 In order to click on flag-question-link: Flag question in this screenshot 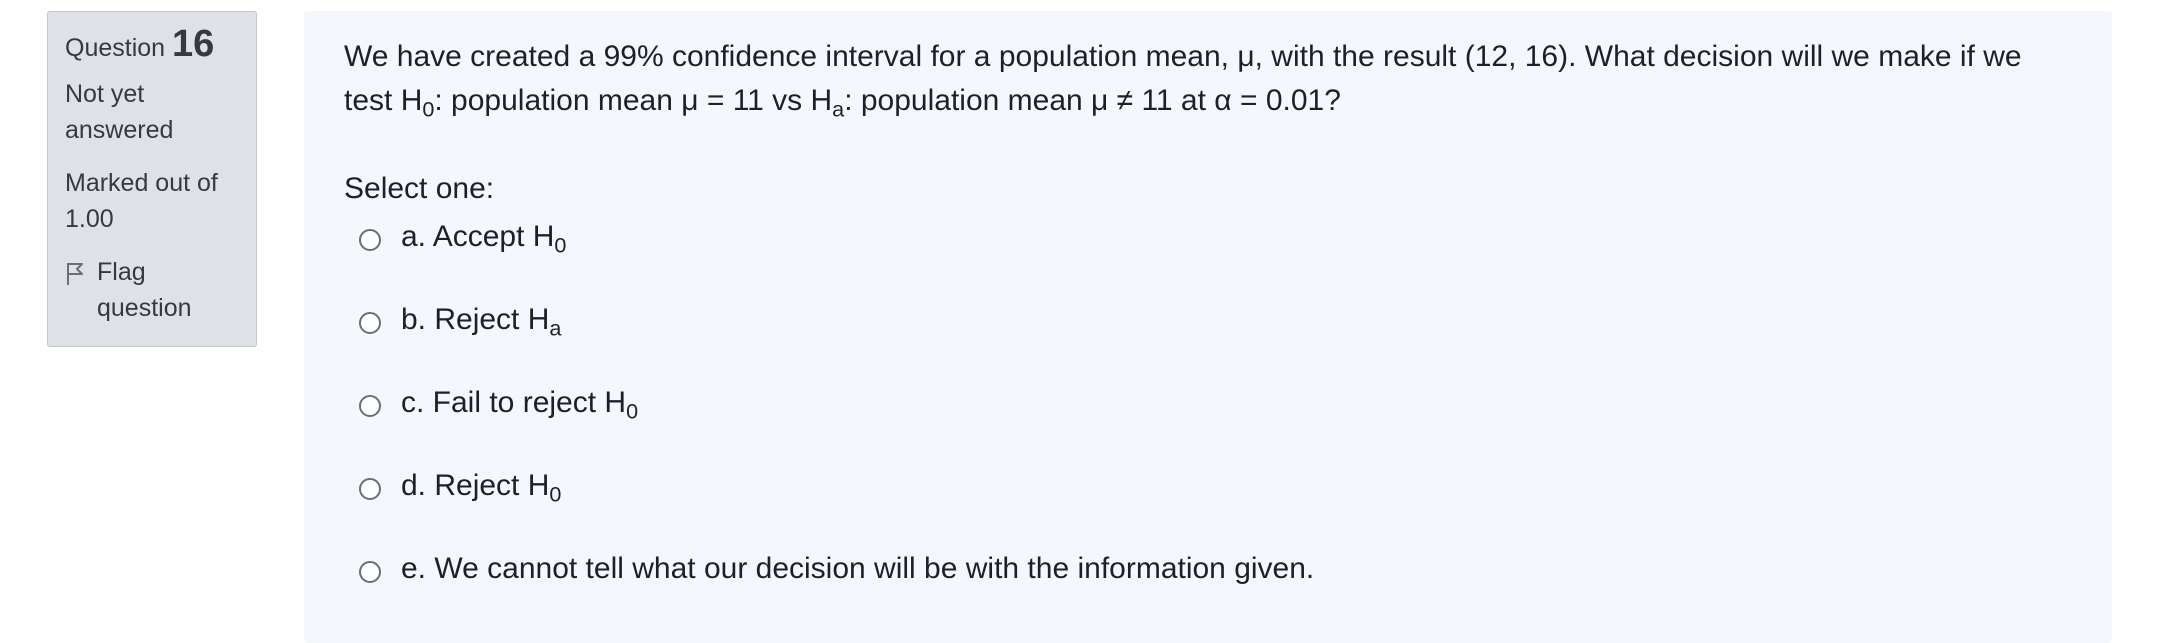, I will do `click(153, 290)`.